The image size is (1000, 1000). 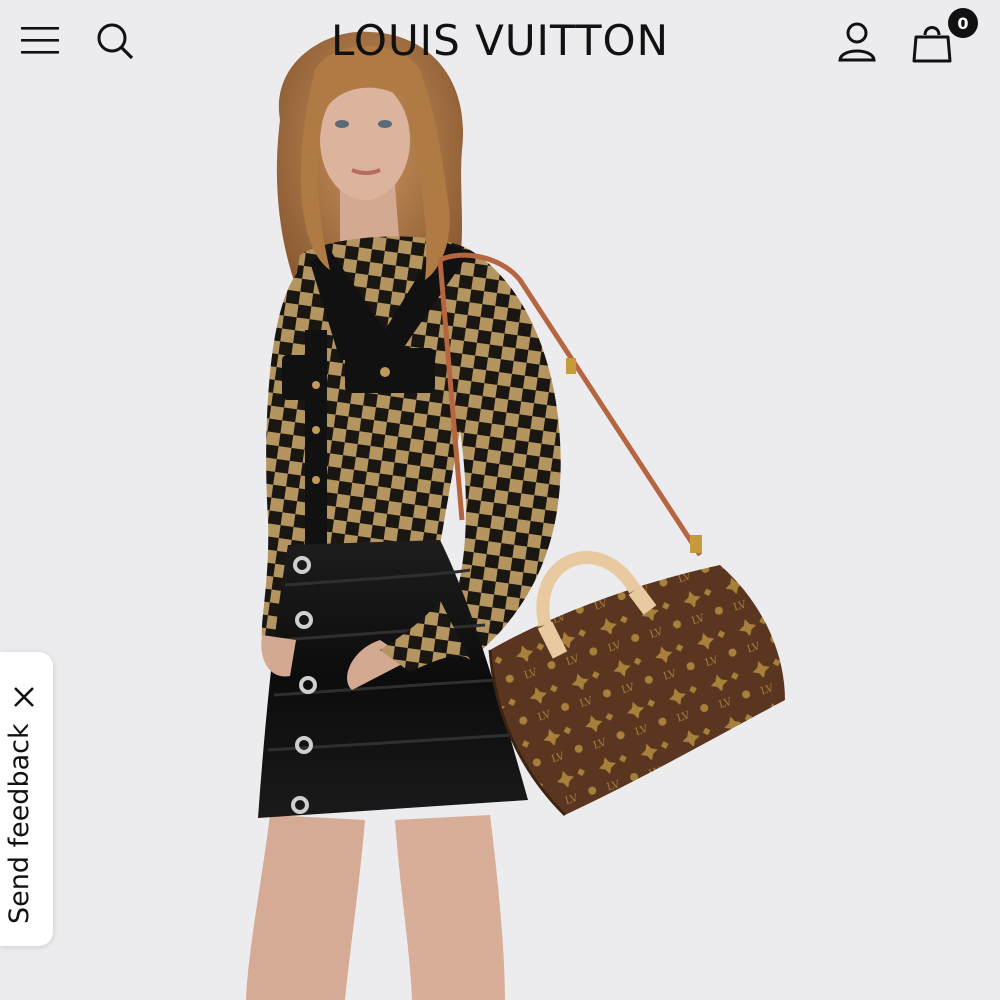 What do you see at coordinates (500, 42) in the screenshot?
I see `top-navigation-bar: LOUIS VUITTON 0` at bounding box center [500, 42].